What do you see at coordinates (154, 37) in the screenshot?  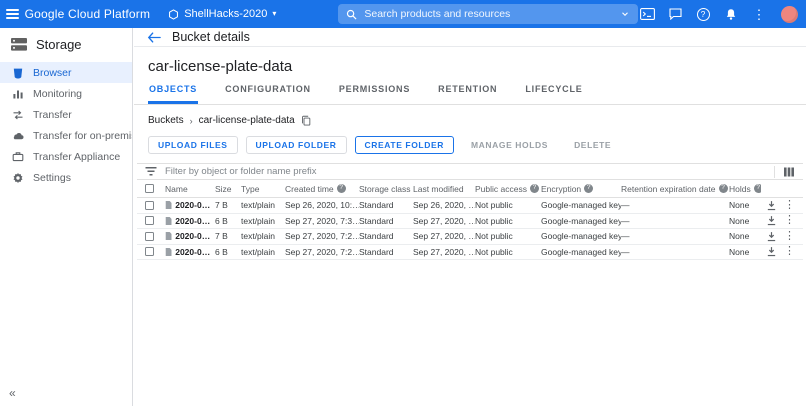 I see `back-arrow-icon` at bounding box center [154, 37].